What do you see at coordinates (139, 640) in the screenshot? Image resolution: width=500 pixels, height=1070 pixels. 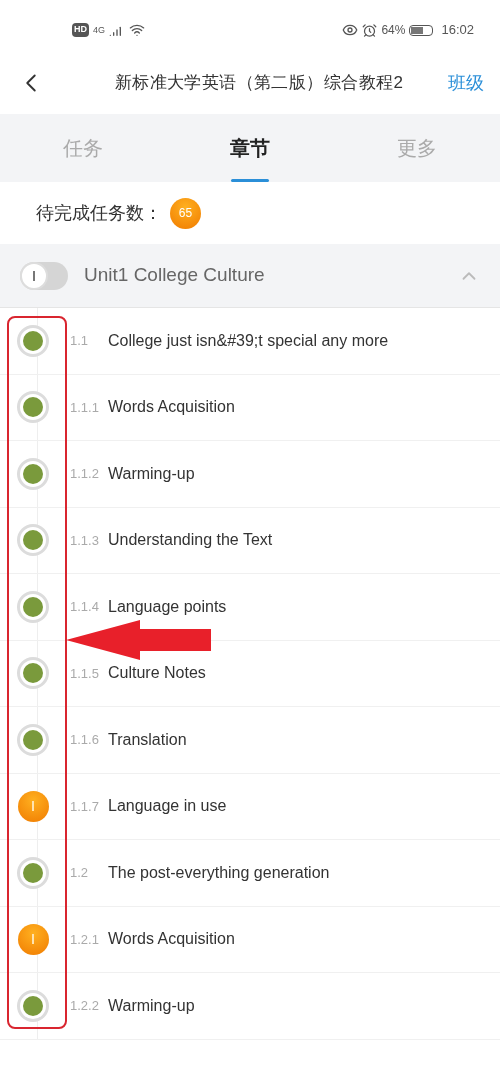 I see `arrow-icon` at bounding box center [139, 640].